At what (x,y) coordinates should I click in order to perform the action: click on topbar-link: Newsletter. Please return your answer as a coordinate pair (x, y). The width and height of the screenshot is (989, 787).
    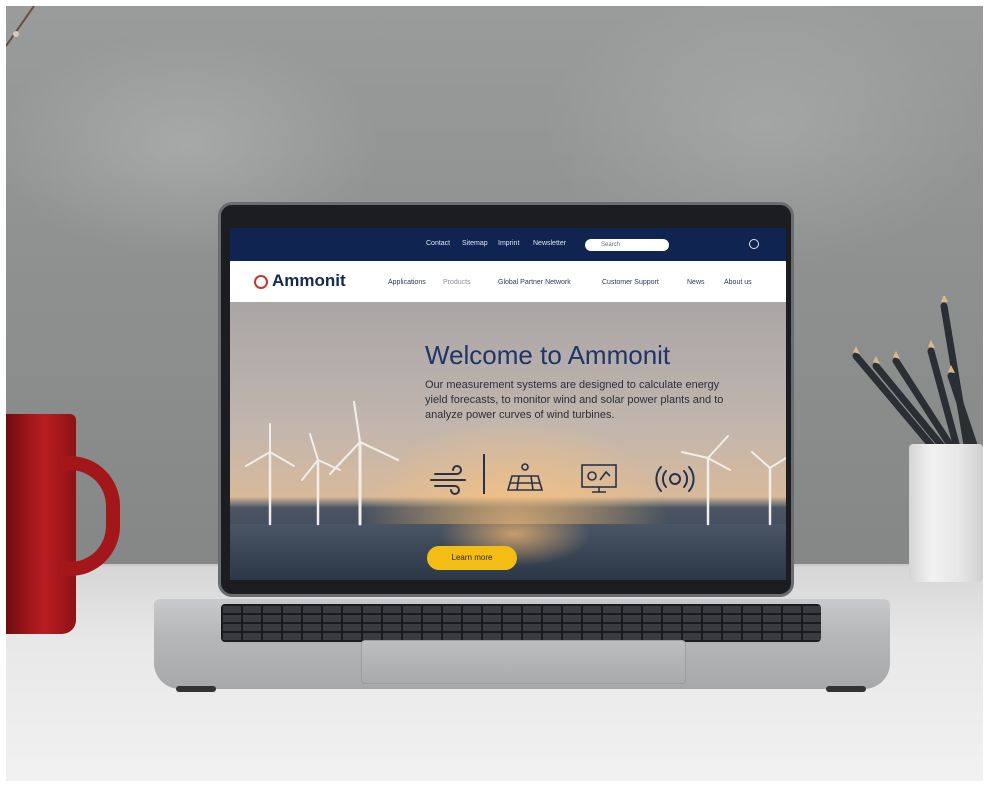
    Looking at the image, I should click on (549, 243).